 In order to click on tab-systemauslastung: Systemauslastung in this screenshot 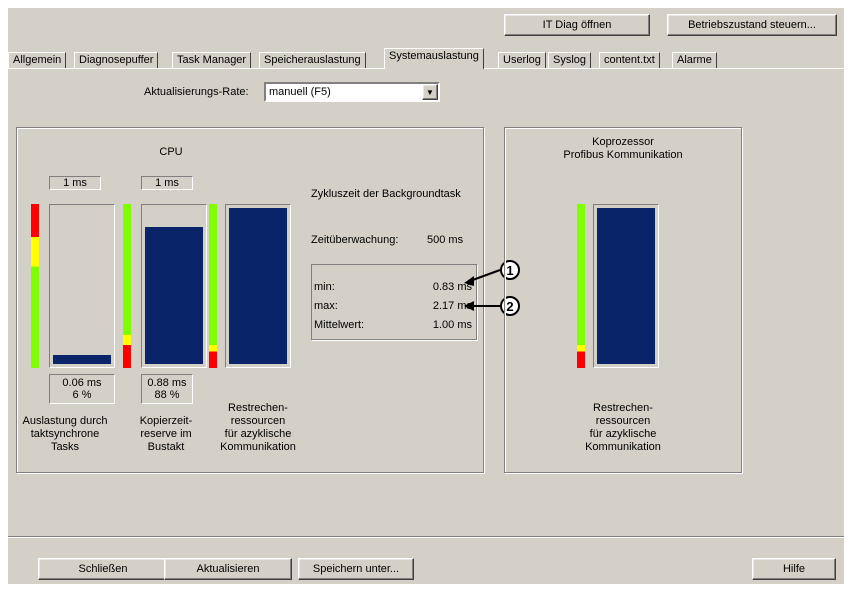, I will do `click(434, 58)`.